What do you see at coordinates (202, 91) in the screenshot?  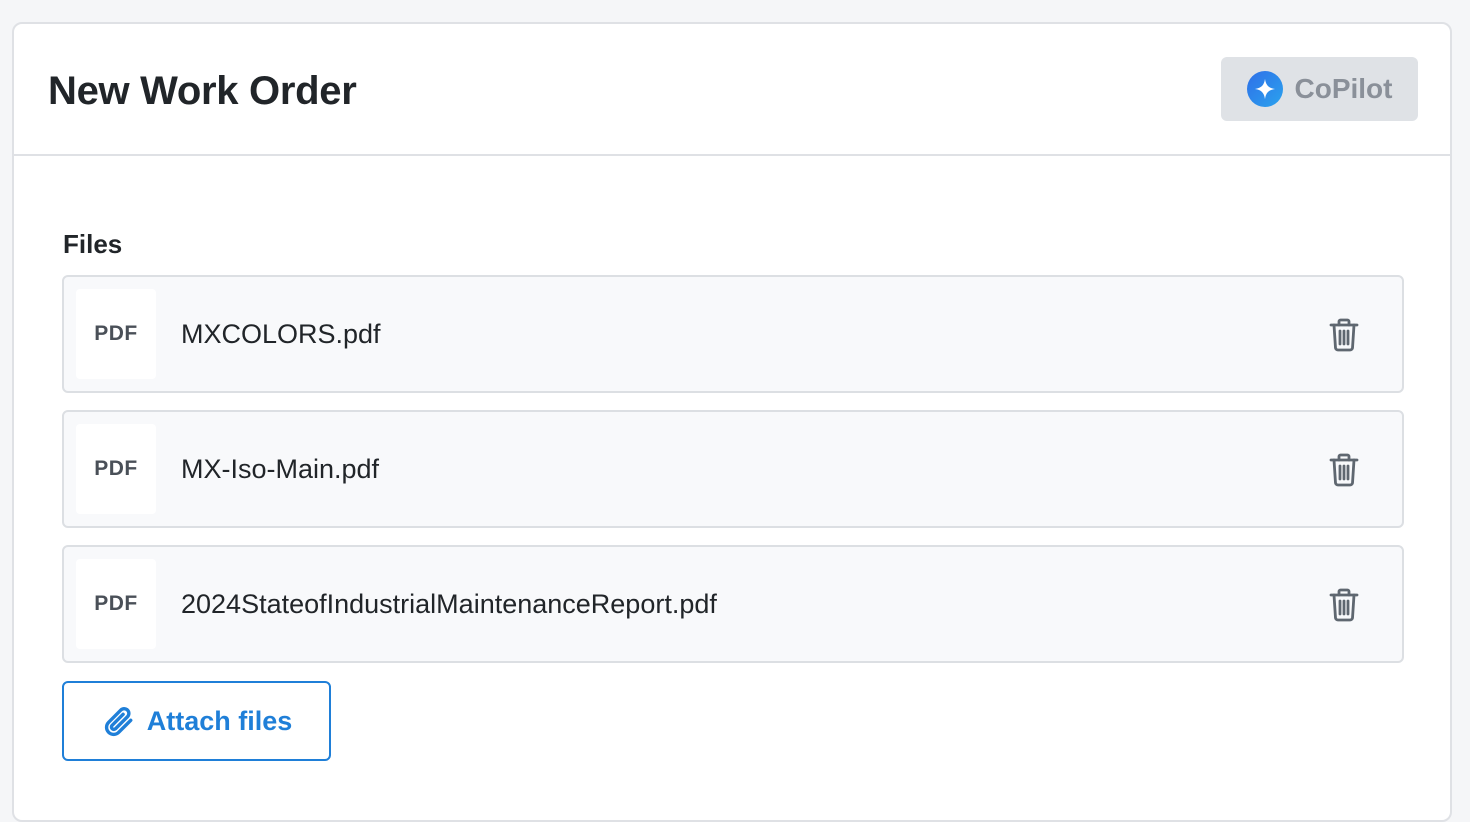 I see `page-title: New Work Order` at bounding box center [202, 91].